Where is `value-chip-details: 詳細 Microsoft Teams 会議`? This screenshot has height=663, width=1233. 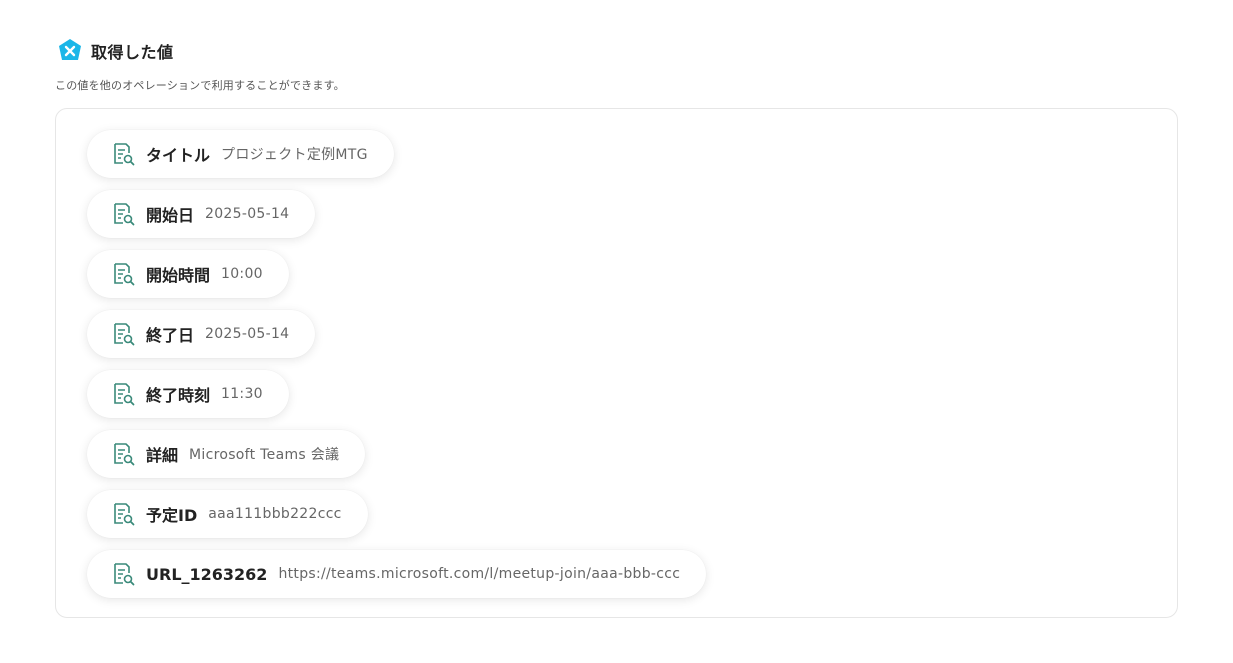
value-chip-details: 詳細 Microsoft Teams 会議 is located at coordinates (226, 454).